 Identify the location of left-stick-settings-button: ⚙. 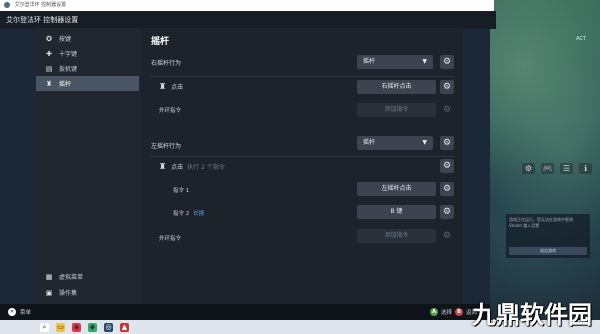
(447, 143).